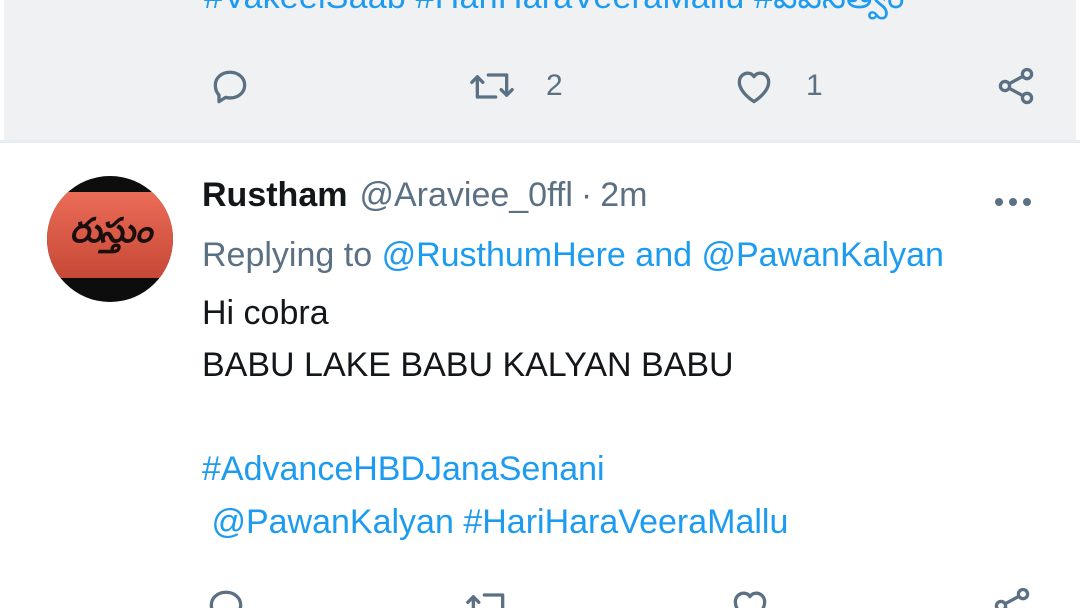 The width and height of the screenshot is (1080, 608). Describe the element at coordinates (495, 522) in the screenshot. I see `mention-hashtag-line: @PawanKalyan #HariHaraVeeraMallu` at that location.